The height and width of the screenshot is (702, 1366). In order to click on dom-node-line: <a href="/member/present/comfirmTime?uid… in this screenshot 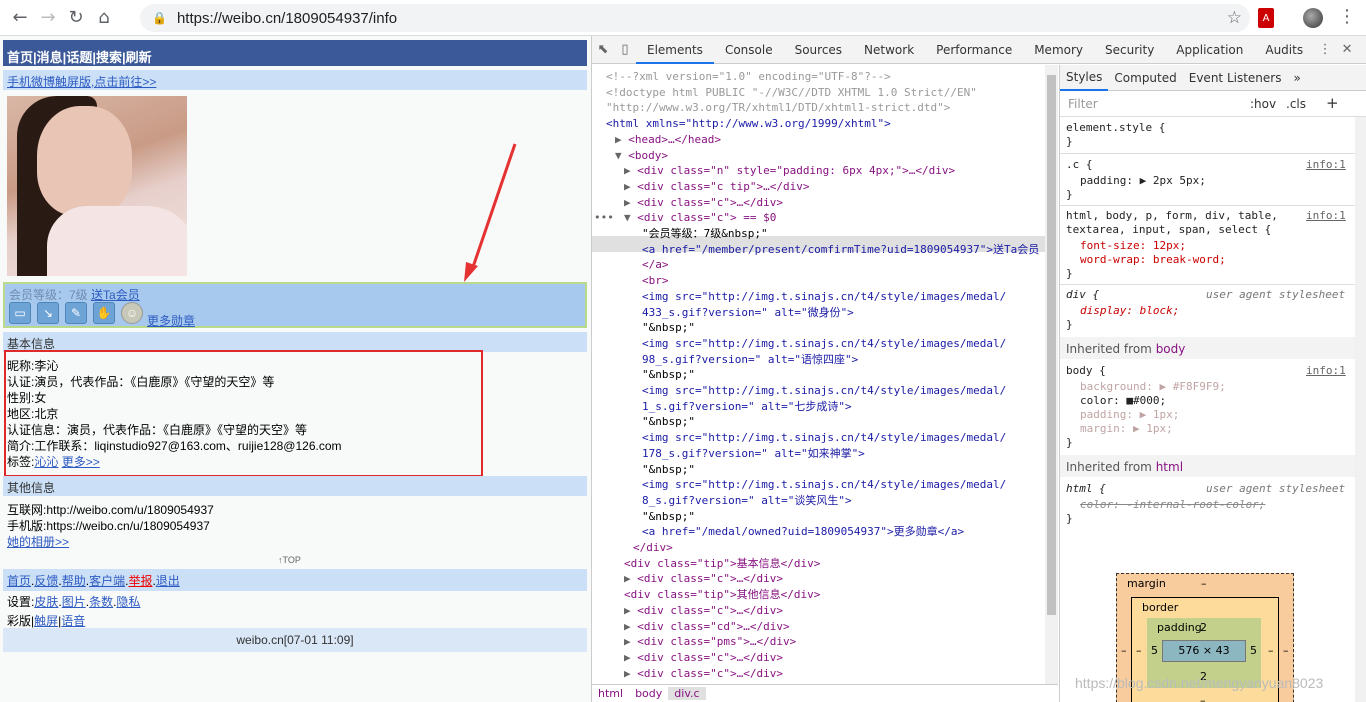, I will do `click(840, 250)`.